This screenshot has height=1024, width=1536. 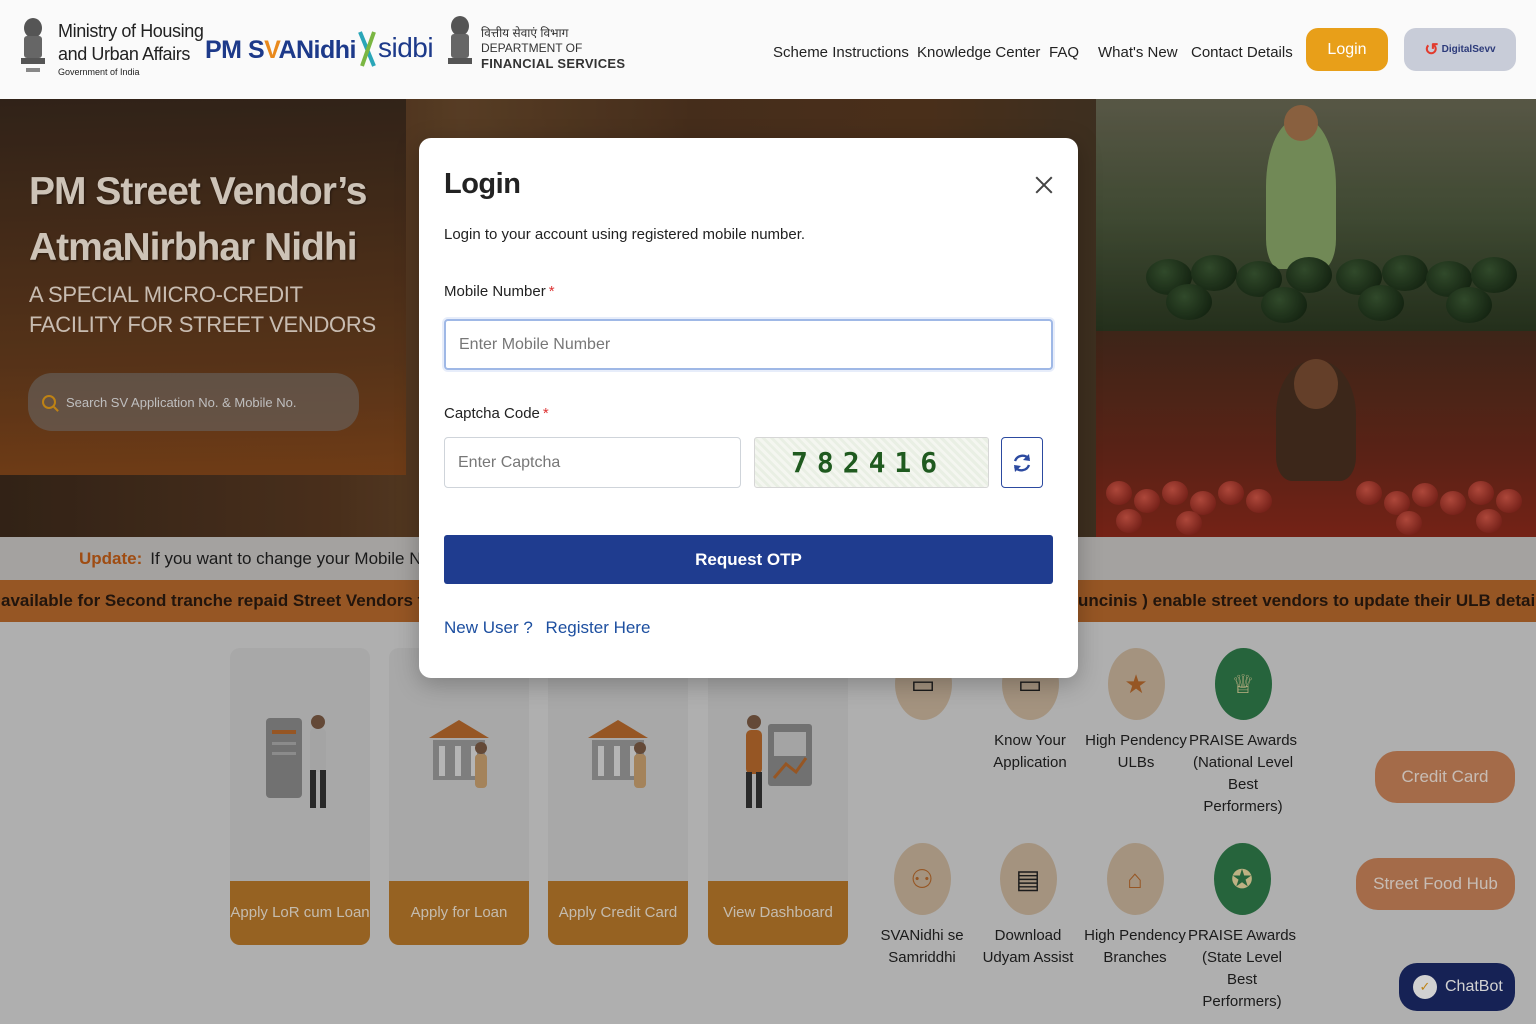 I want to click on request-otp-button: Request OTP, so click(x=748, y=559).